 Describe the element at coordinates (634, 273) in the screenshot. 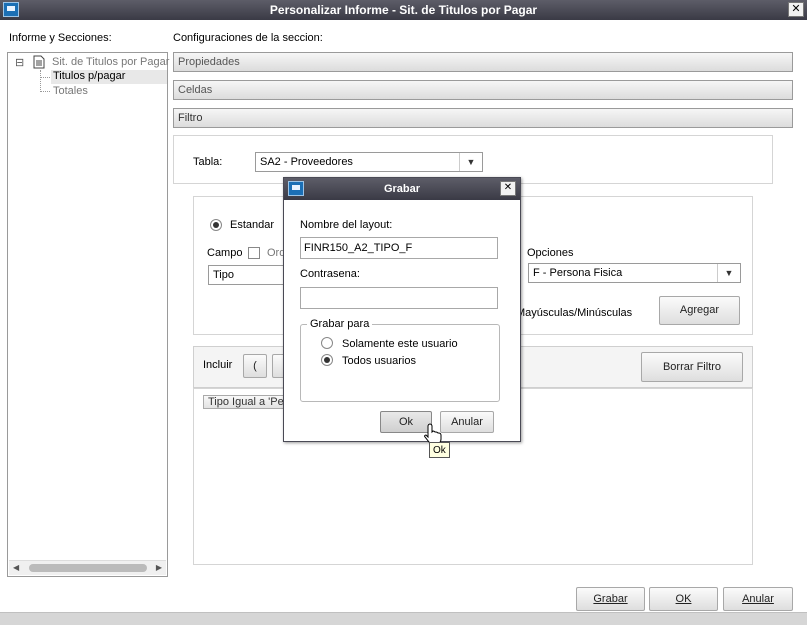

I see `opciones-select: F - Persona Fisica ▼` at that location.